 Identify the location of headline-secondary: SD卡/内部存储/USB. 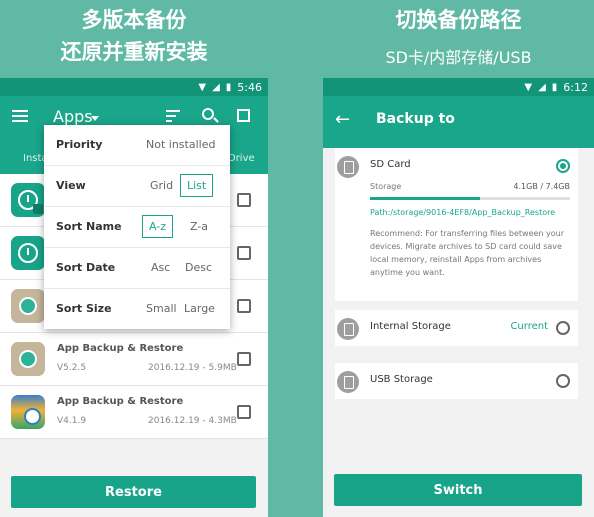
(458, 57).